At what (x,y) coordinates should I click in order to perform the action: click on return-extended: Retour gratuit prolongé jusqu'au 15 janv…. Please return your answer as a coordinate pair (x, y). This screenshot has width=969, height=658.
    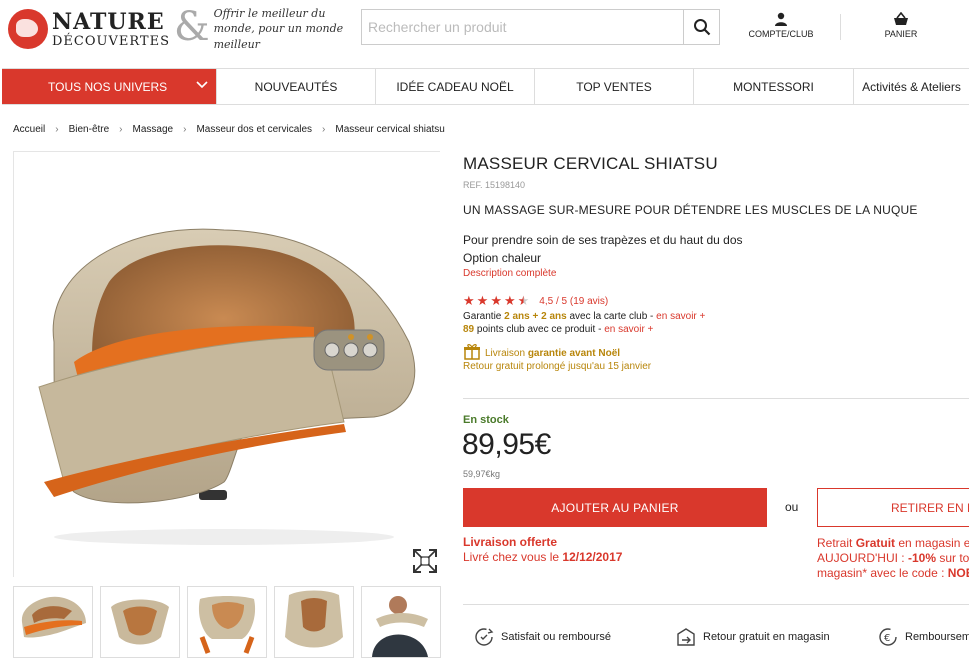
    Looking at the image, I should click on (557, 366).